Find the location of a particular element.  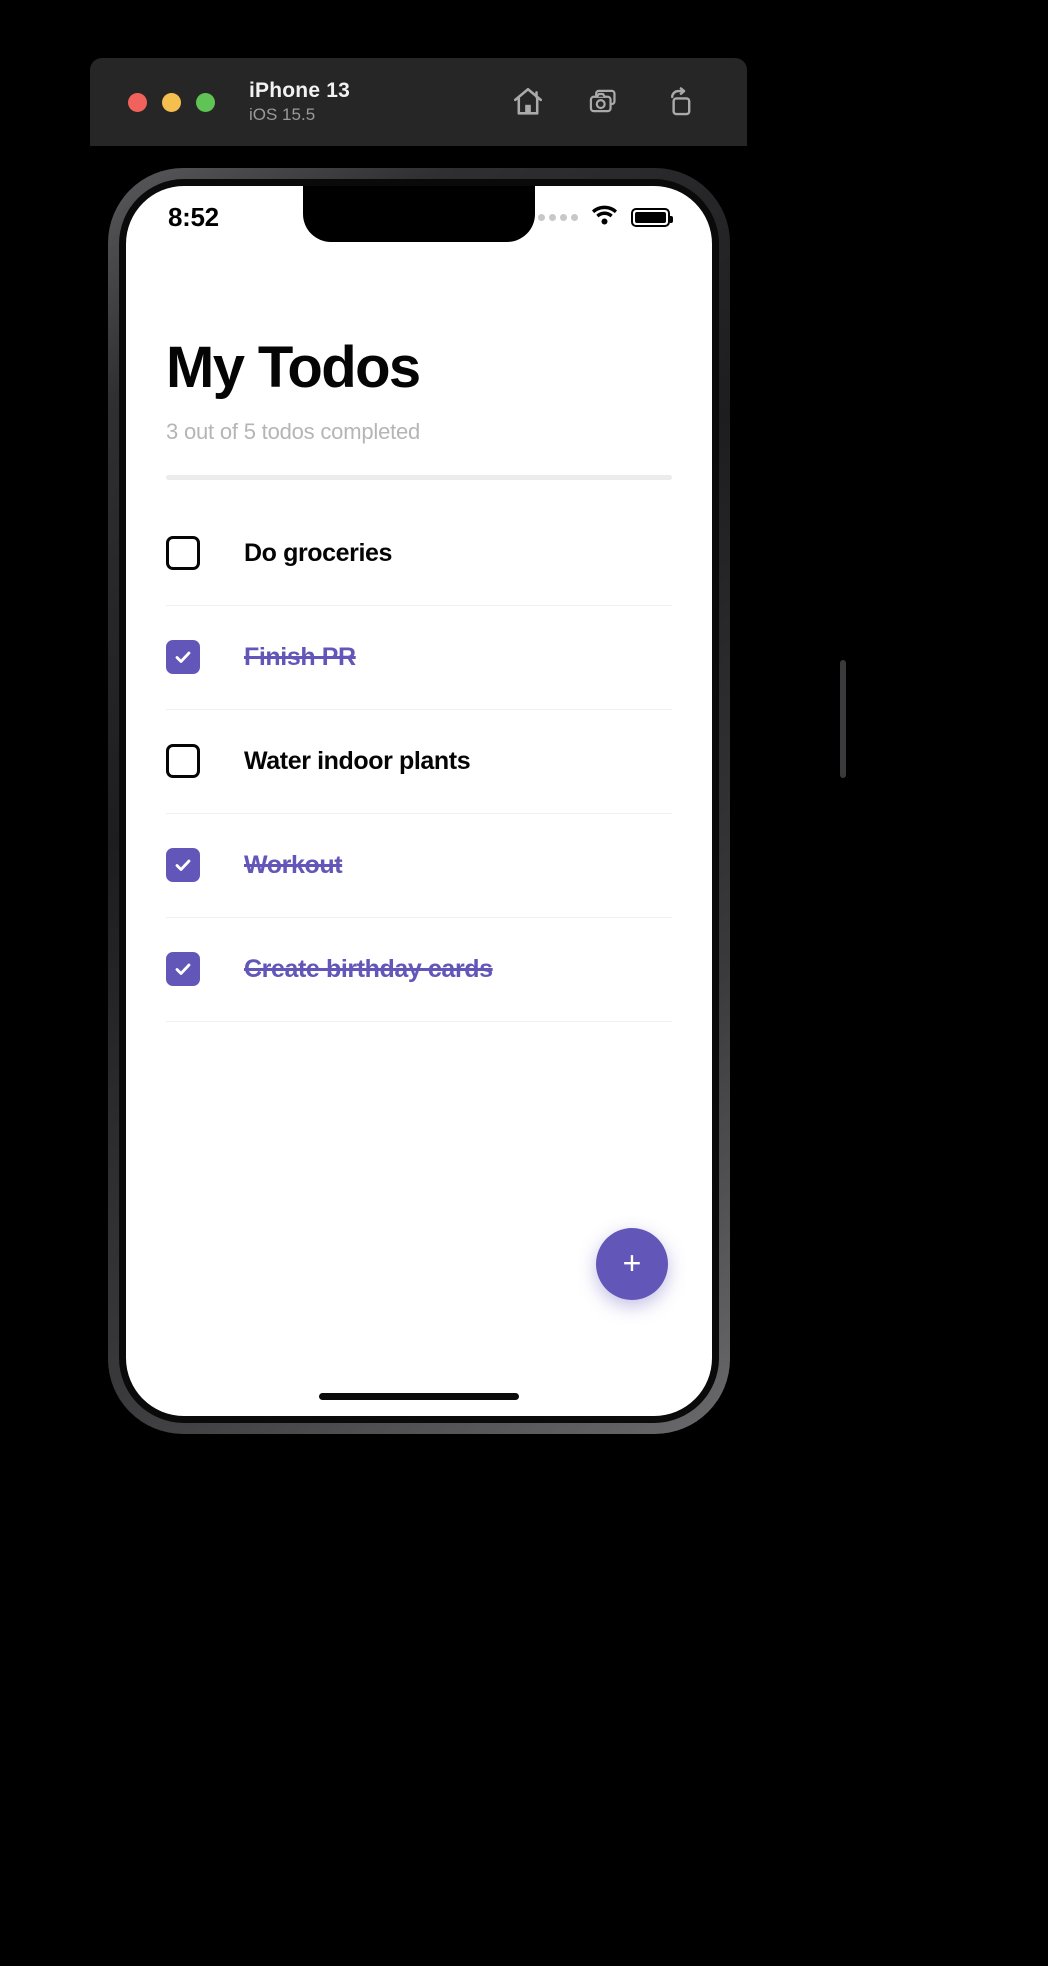

minimize-window-button is located at coordinates (171, 102).